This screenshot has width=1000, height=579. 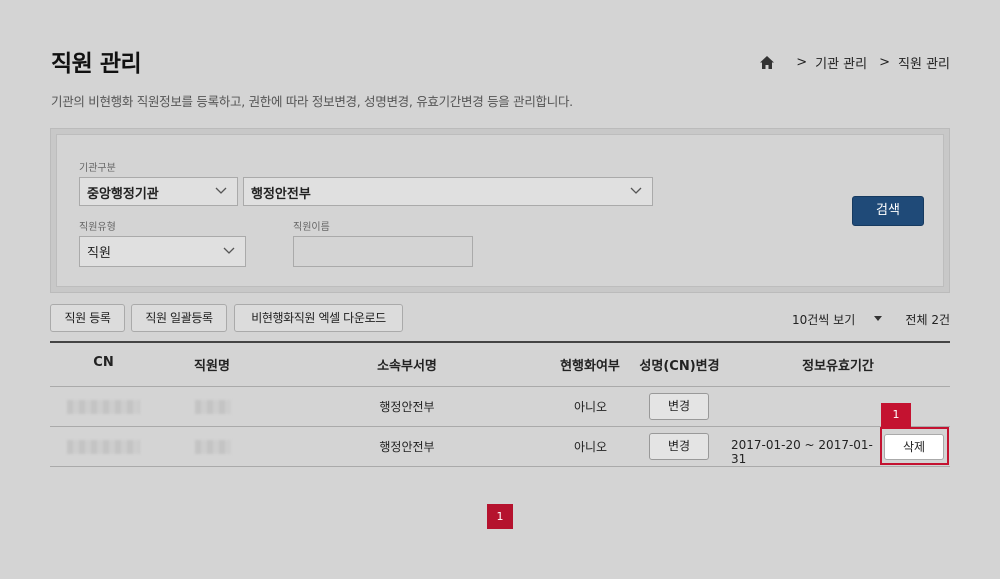 I want to click on step-badge: 1, so click(x=896, y=415).